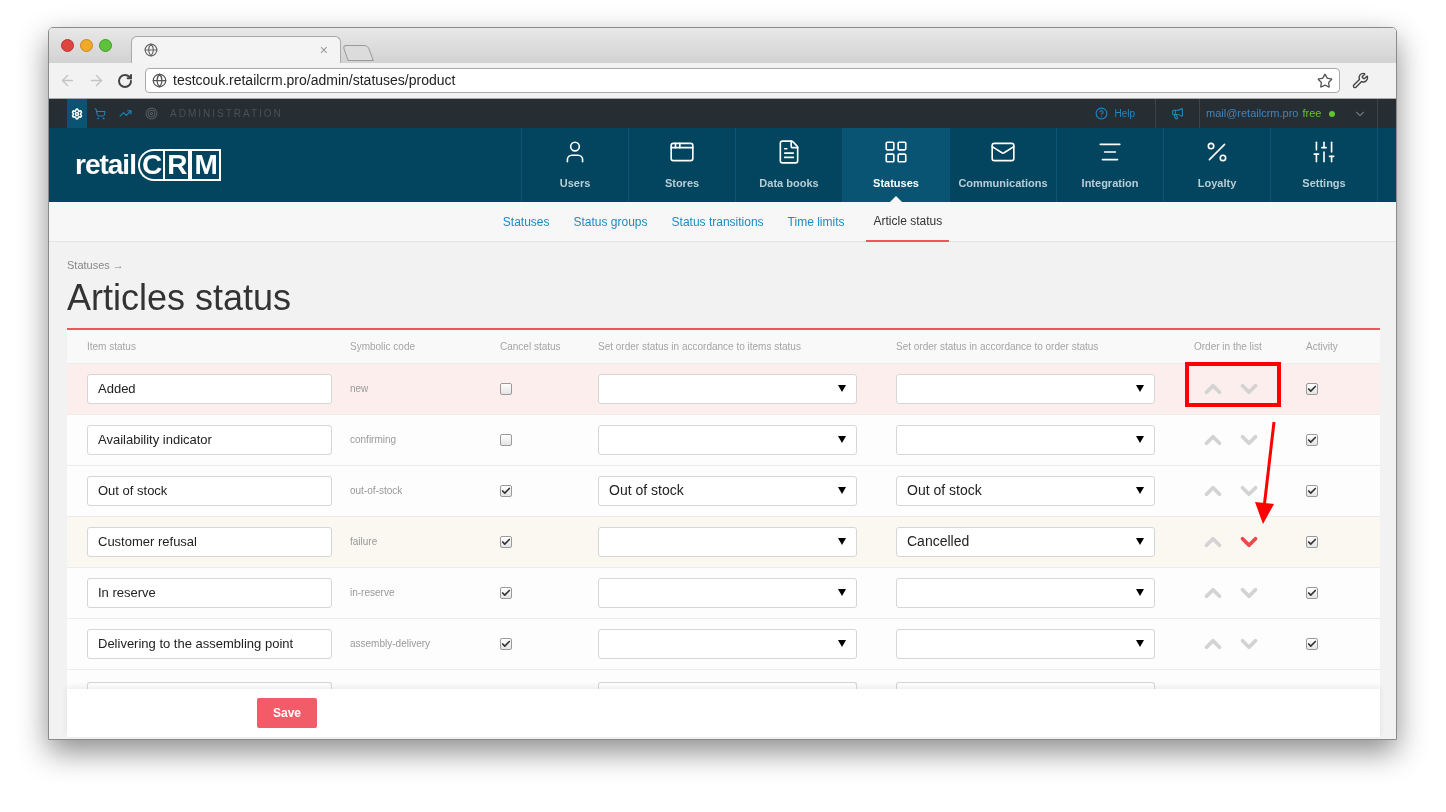 The width and height of the screenshot is (1446, 812). I want to click on subnav-tab: Time limits, so click(816, 222).